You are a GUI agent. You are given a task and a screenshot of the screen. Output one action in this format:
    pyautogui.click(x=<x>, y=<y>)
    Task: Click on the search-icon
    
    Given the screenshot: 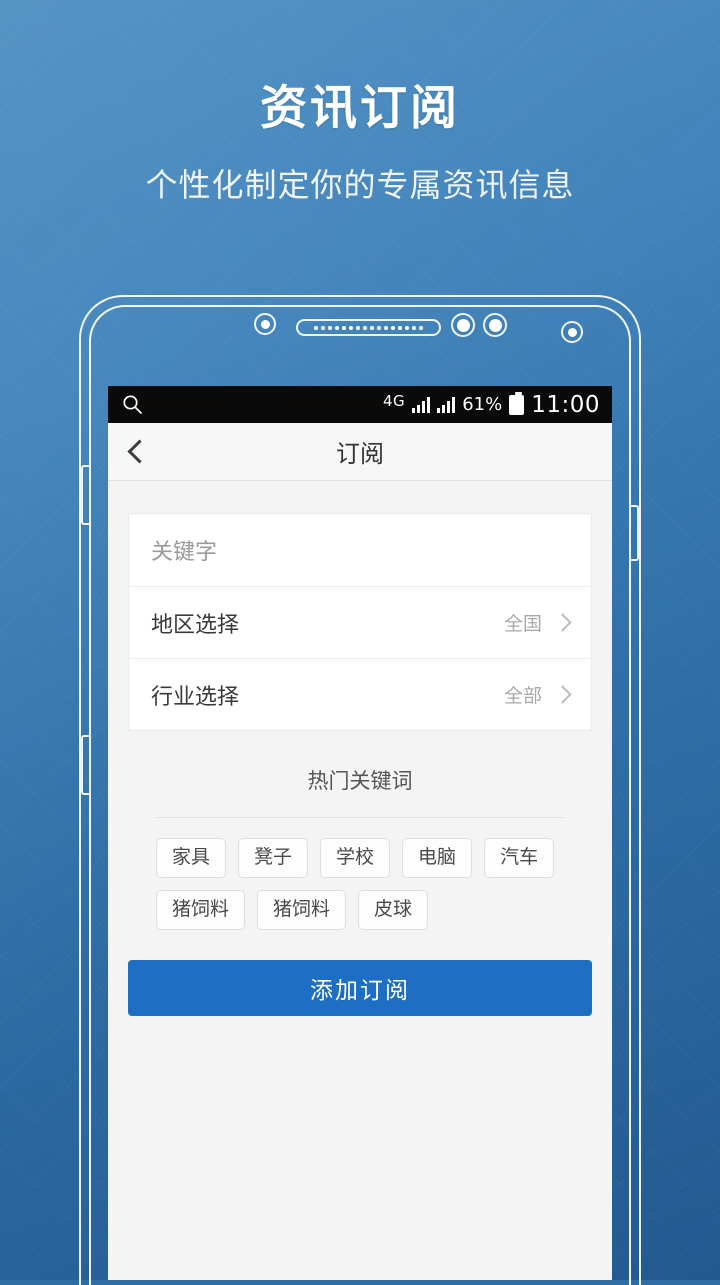 What is the action you would take?
    pyautogui.click(x=132, y=404)
    